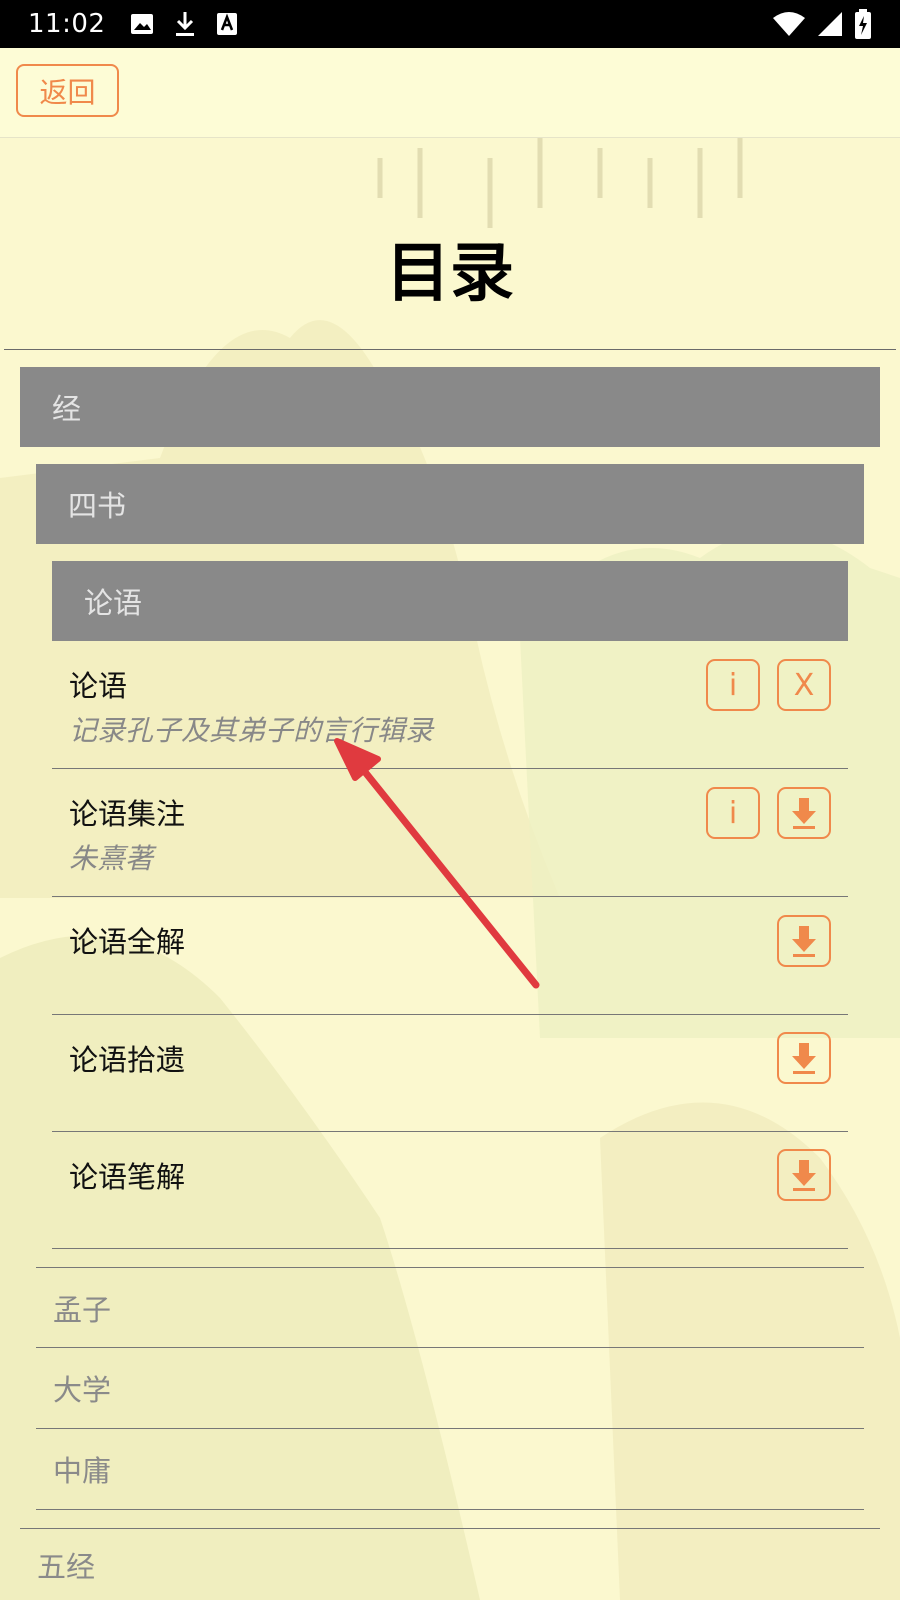 The height and width of the screenshot is (1600, 900). I want to click on category-wujing: 五经, so click(450, 1564).